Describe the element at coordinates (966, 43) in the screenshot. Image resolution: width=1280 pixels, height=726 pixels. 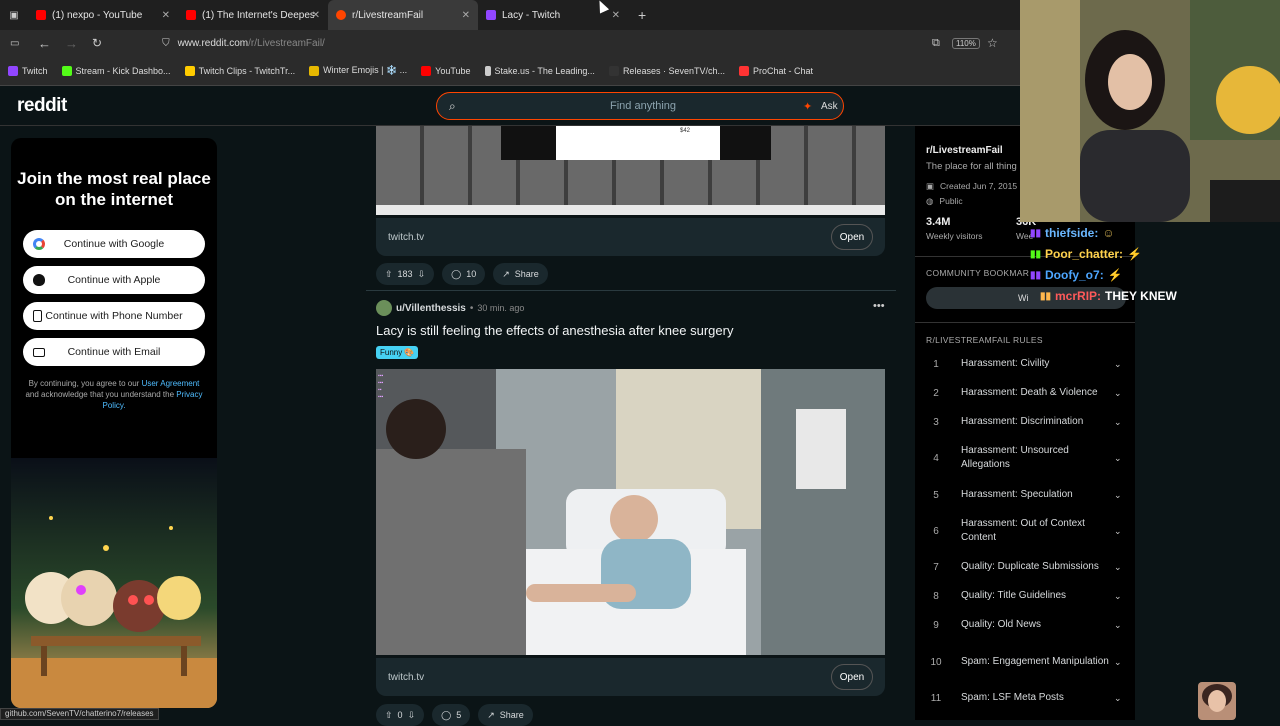
I see `zoom-level: 110%` at that location.